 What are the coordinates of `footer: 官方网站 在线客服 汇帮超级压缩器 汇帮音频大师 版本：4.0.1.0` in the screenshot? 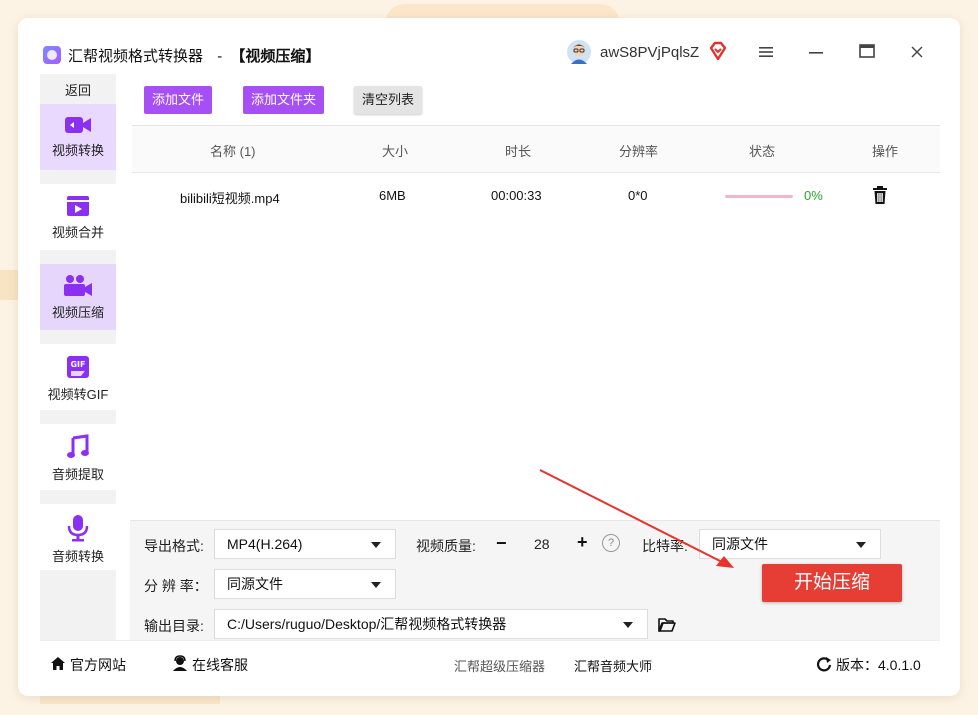 It's located at (490, 662).